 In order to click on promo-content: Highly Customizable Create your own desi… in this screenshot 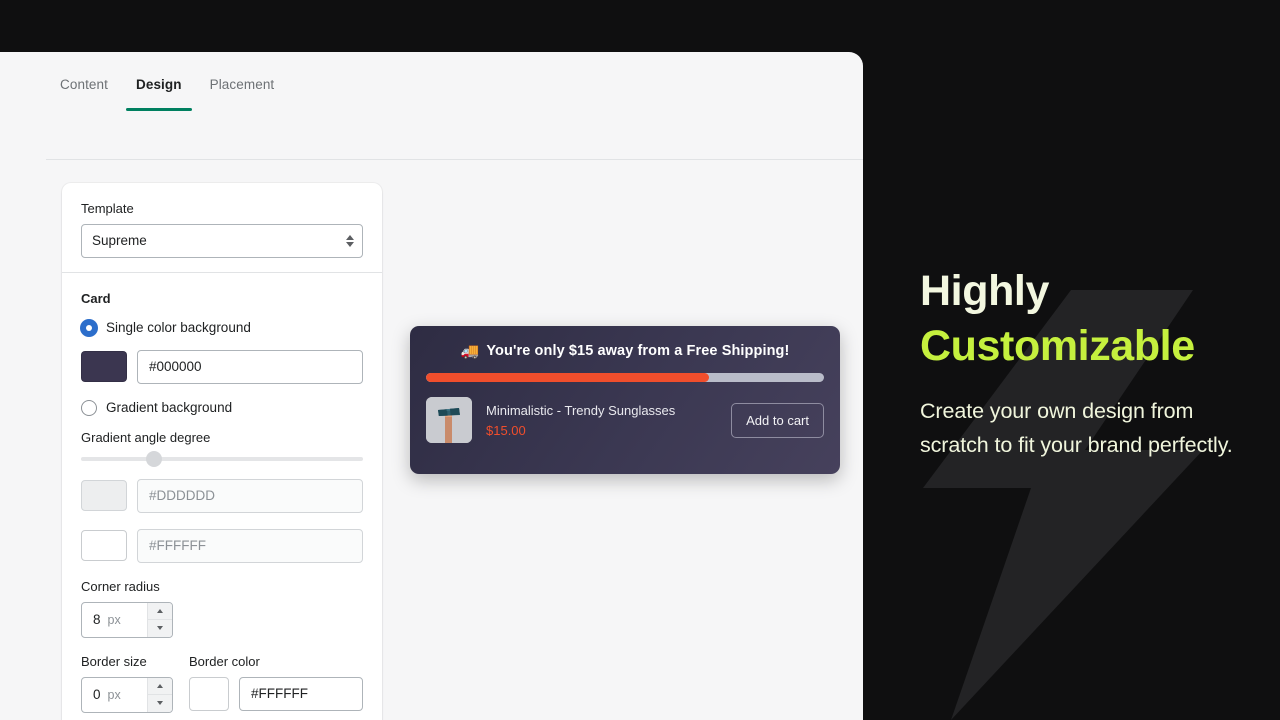, I will do `click(1090, 363)`.